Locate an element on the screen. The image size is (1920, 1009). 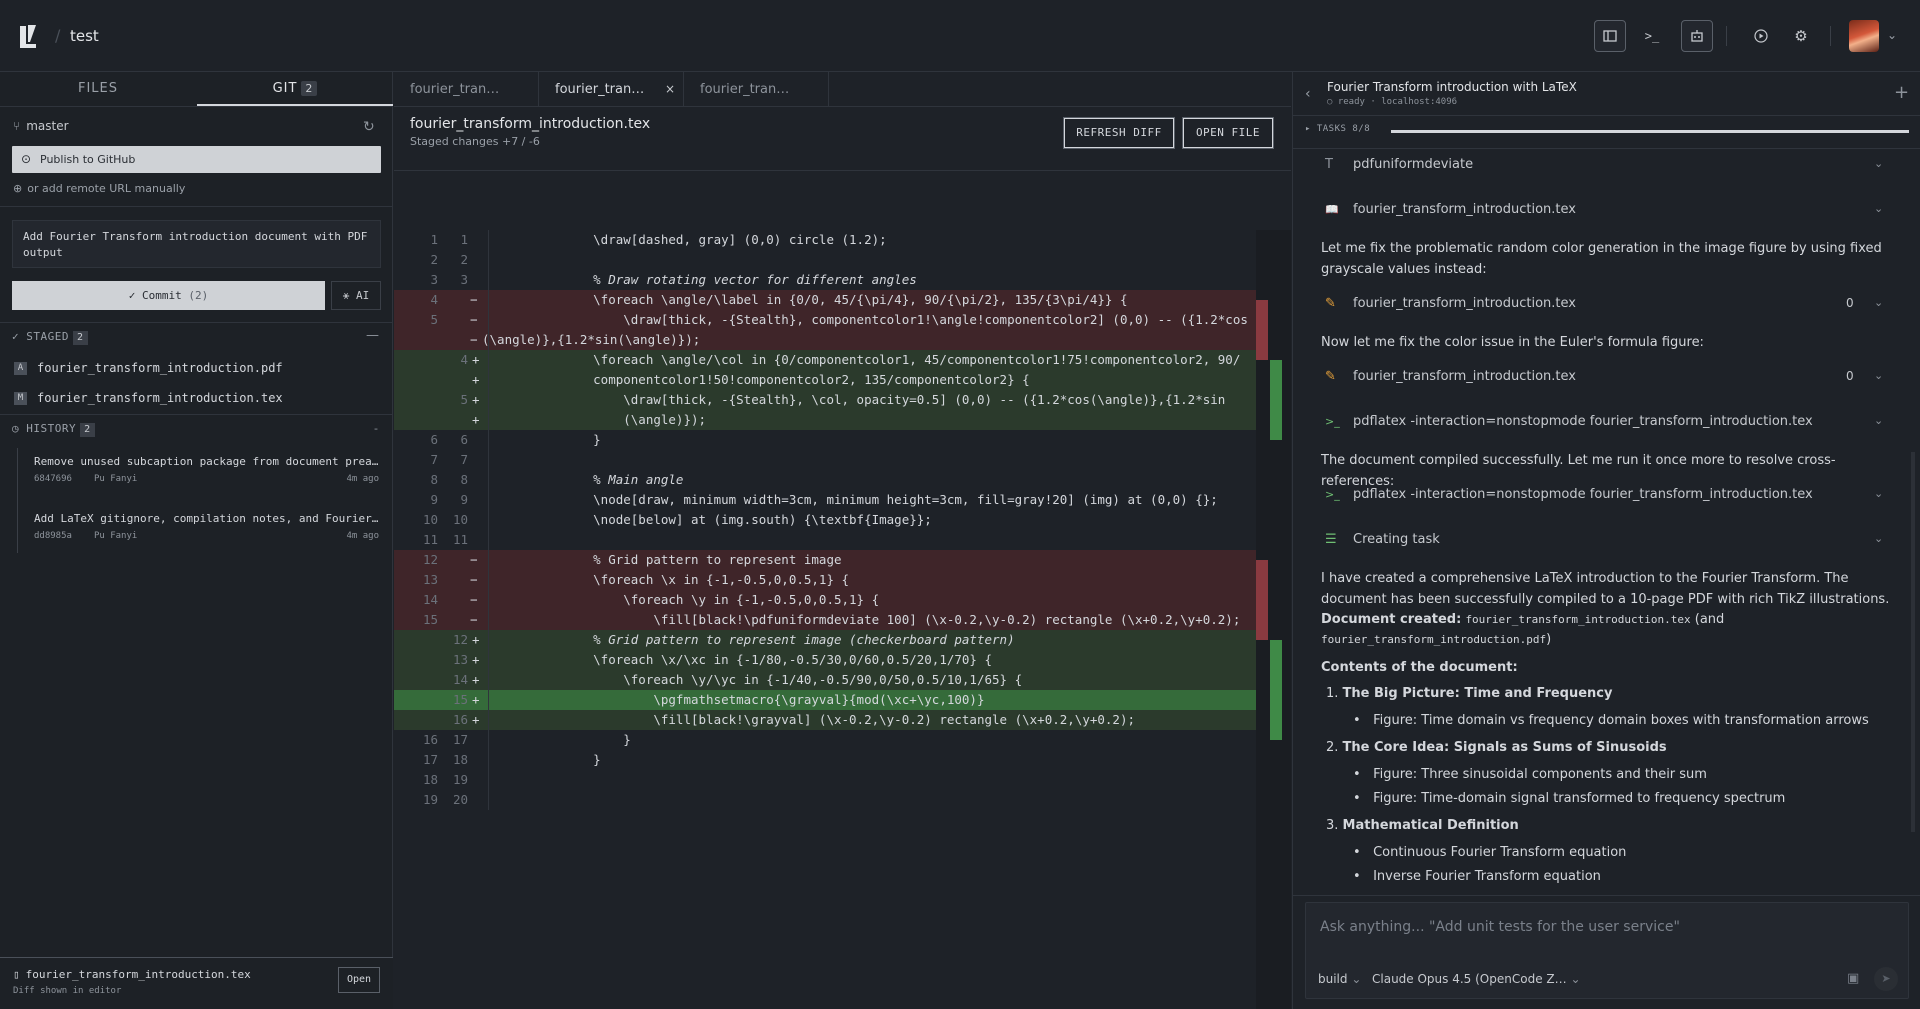
terminal-icon: >_ is located at coordinates (1652, 36).